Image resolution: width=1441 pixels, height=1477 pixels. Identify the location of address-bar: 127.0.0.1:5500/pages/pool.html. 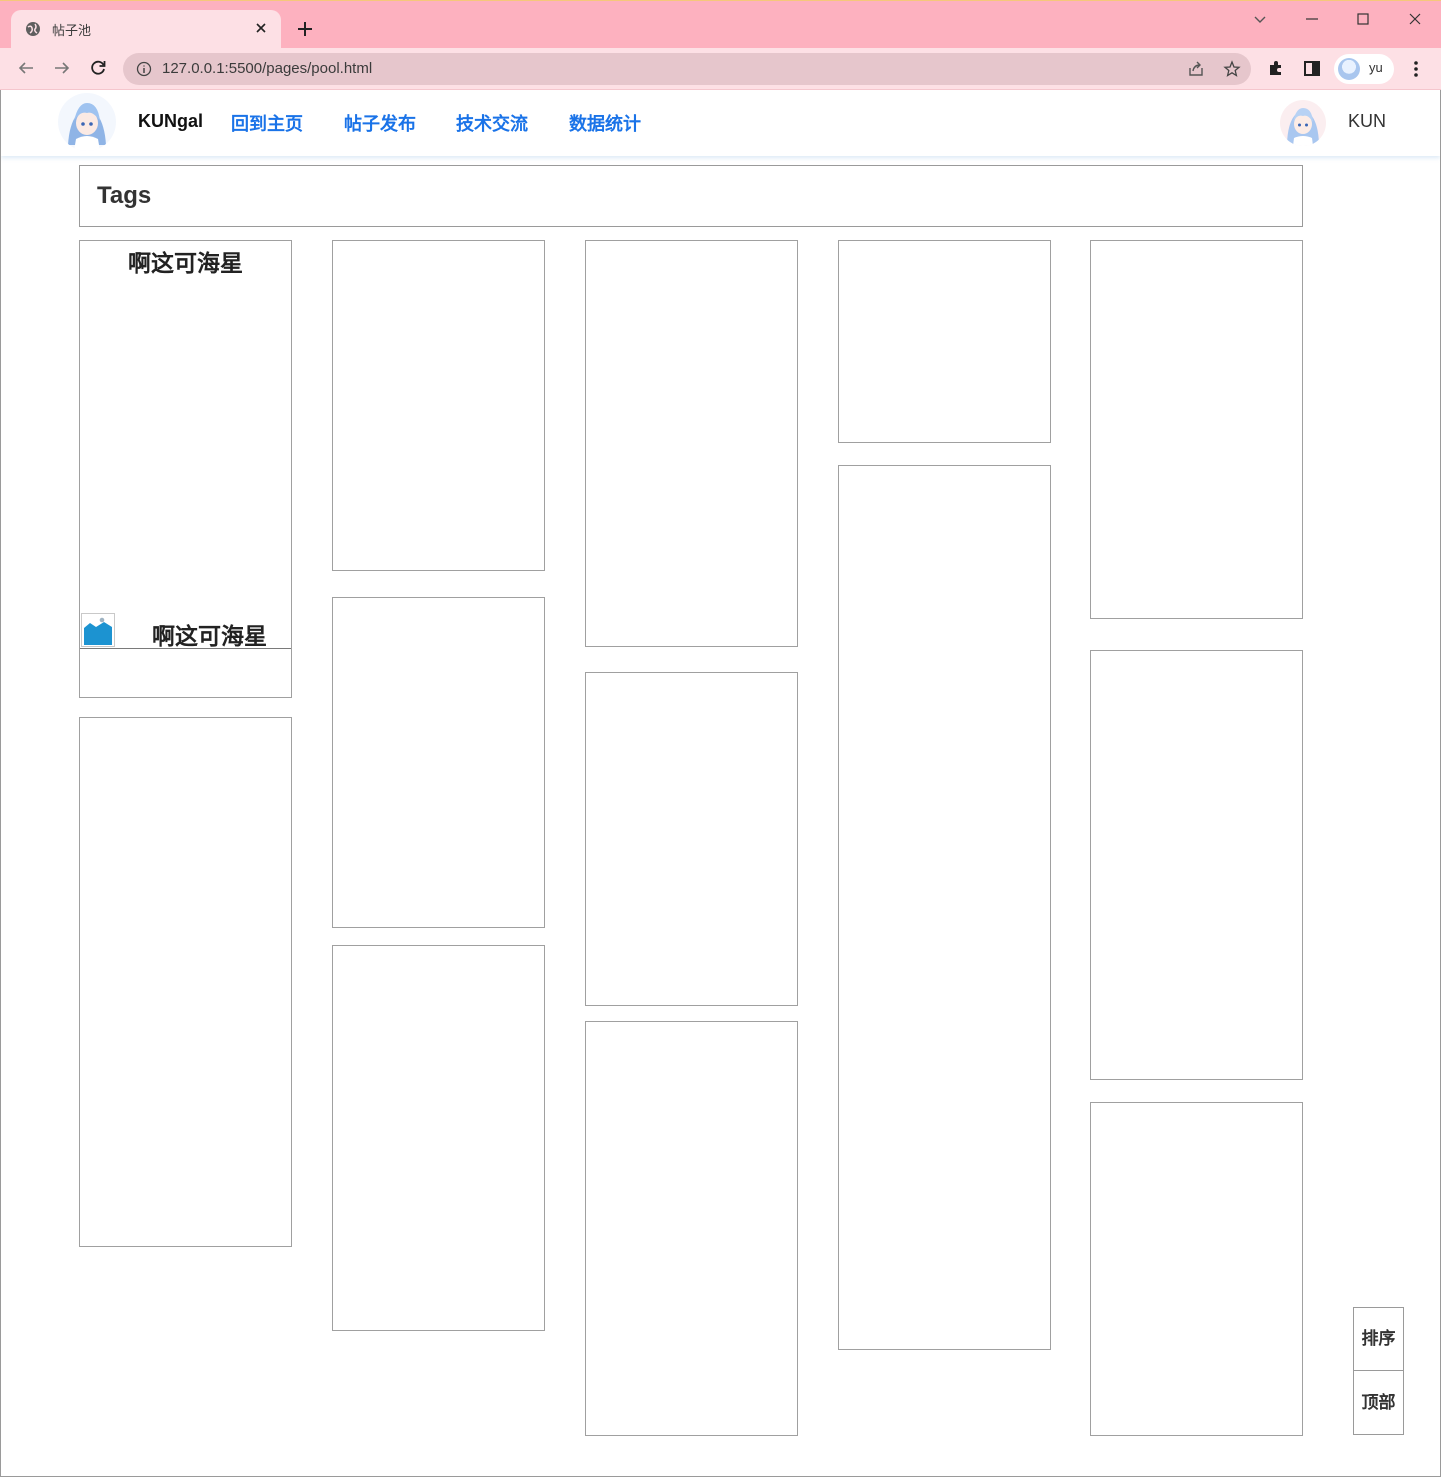
(687, 69).